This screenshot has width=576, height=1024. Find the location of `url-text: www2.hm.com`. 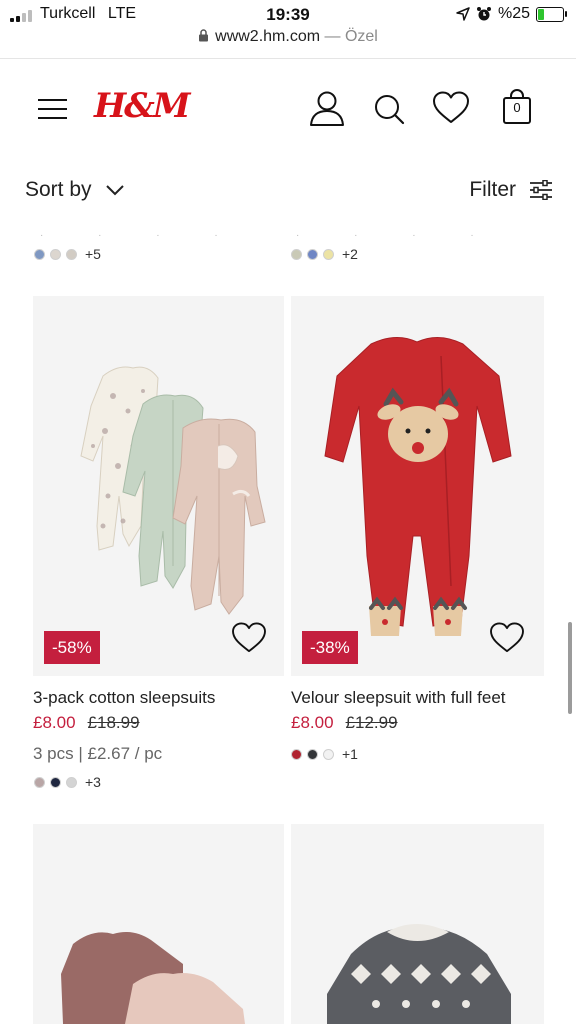

url-text: www2.hm.com is located at coordinates (268, 36).